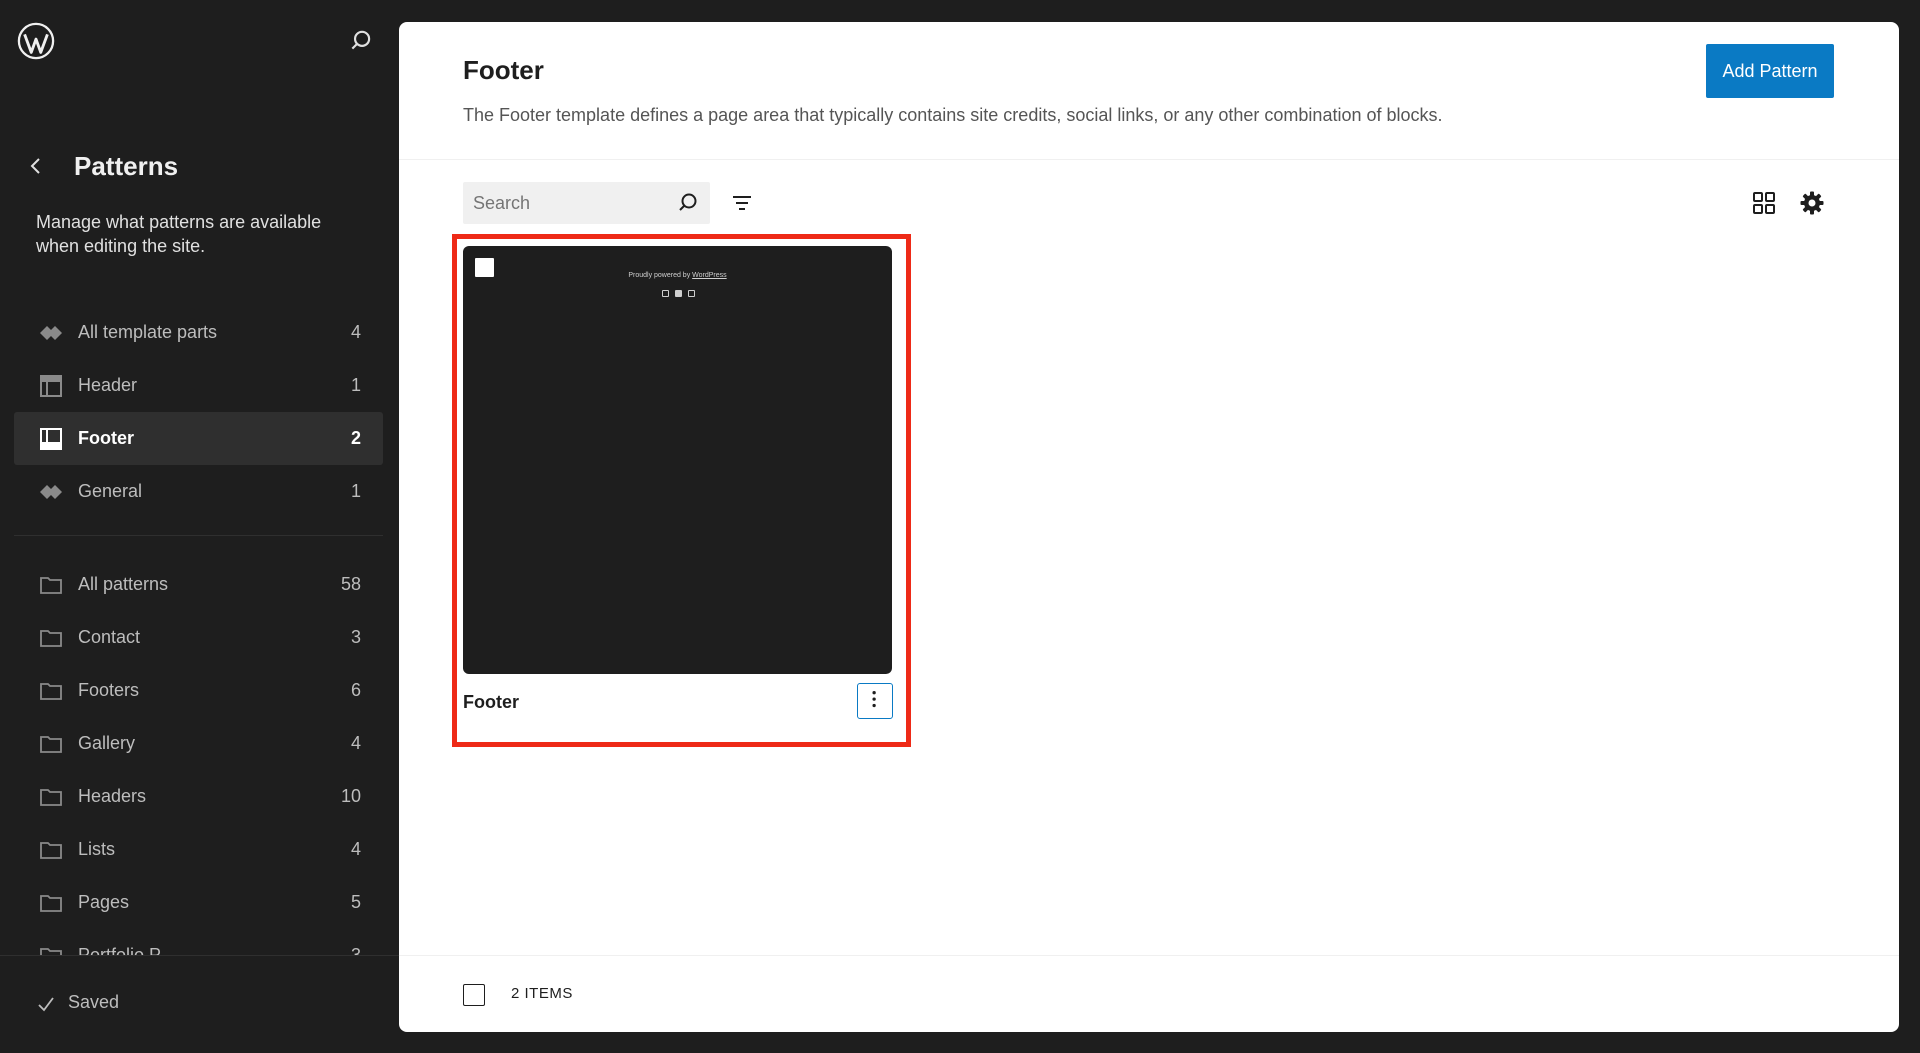 The image size is (1920, 1053). What do you see at coordinates (350, 584) in the screenshot?
I see `sidebar-item-count: 58` at bounding box center [350, 584].